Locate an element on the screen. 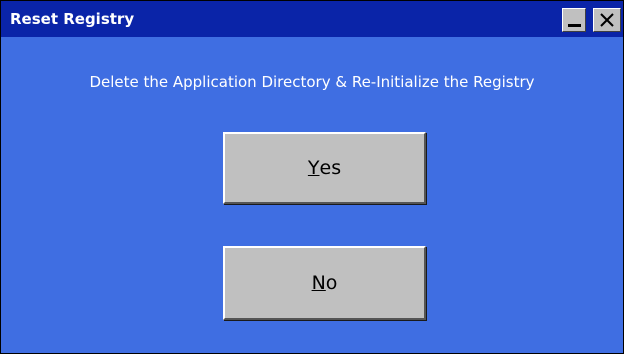 The height and width of the screenshot is (354, 624). yes-mnemonic: Y is located at coordinates (313, 168).